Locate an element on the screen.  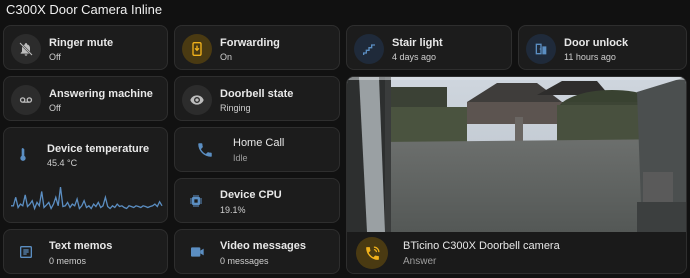
camera-footer: BTicino C300X Doorbell camera Answer is located at coordinates (516, 252).